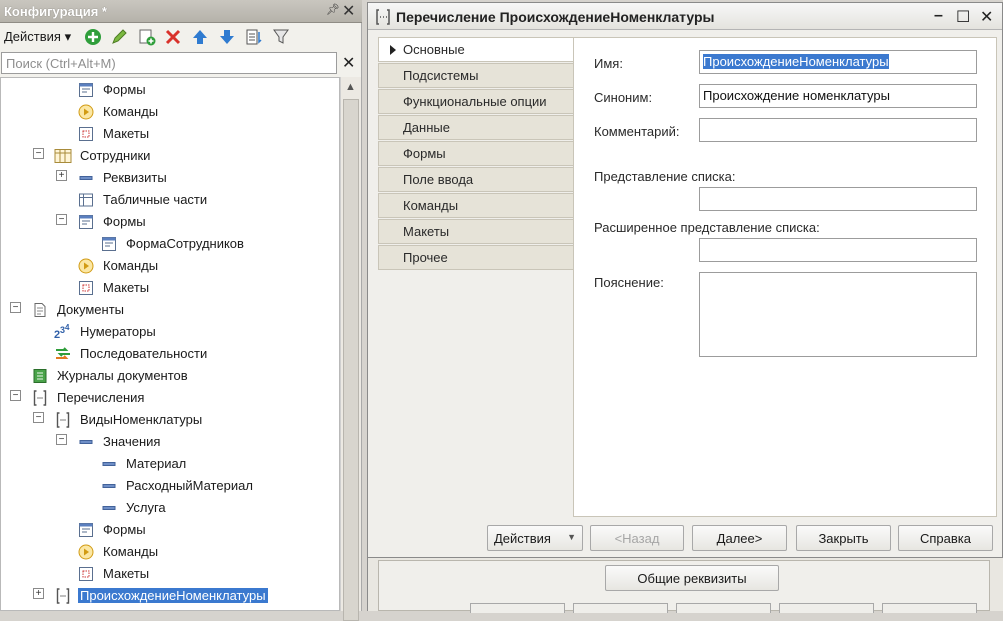 The image size is (1003, 621). Describe the element at coordinates (119, 37) in the screenshot. I see `edit-icon` at that location.